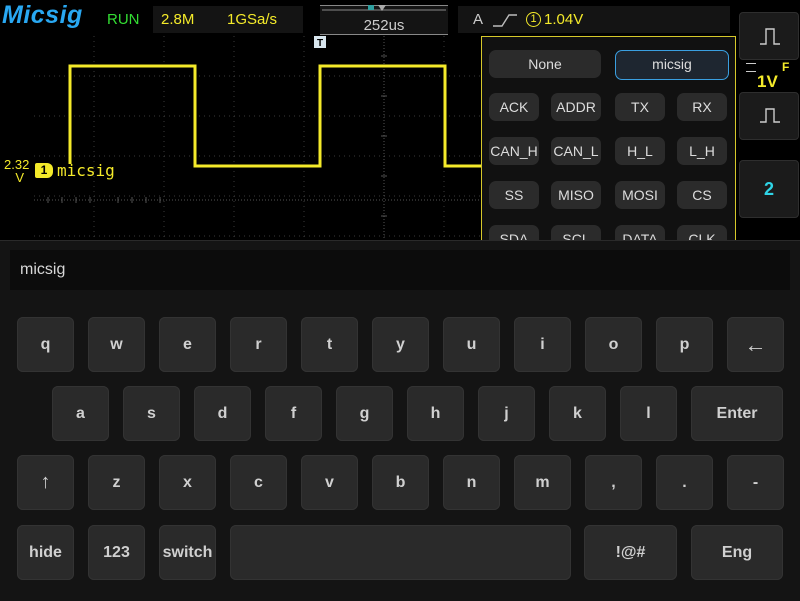 The image size is (800, 601). I want to click on key-i: i, so click(542, 344).